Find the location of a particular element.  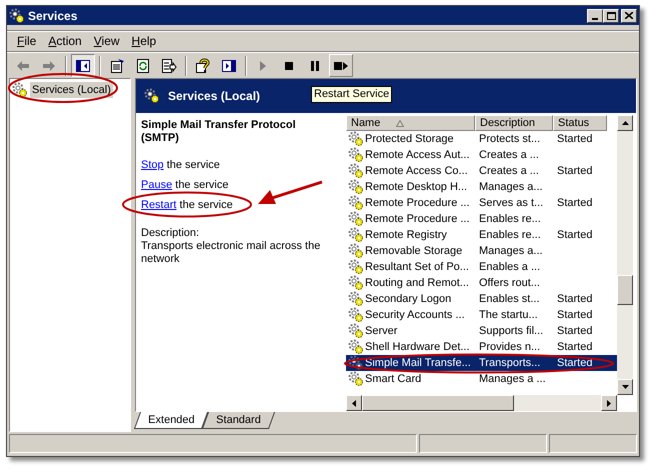

menu-item: File is located at coordinates (26, 41).